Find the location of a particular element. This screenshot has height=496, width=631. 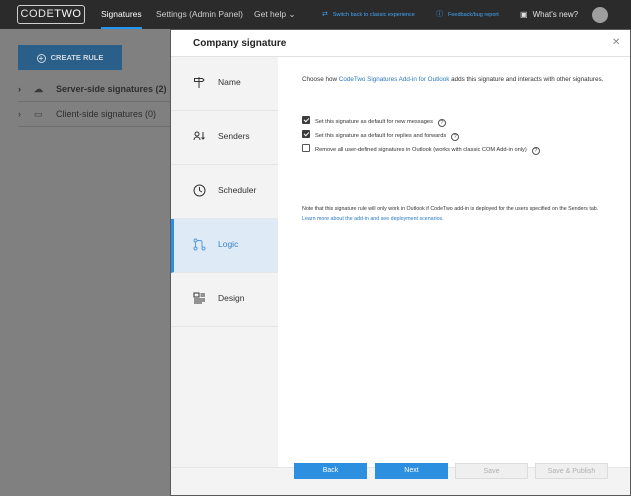

step-design: Design is located at coordinates (224, 300).